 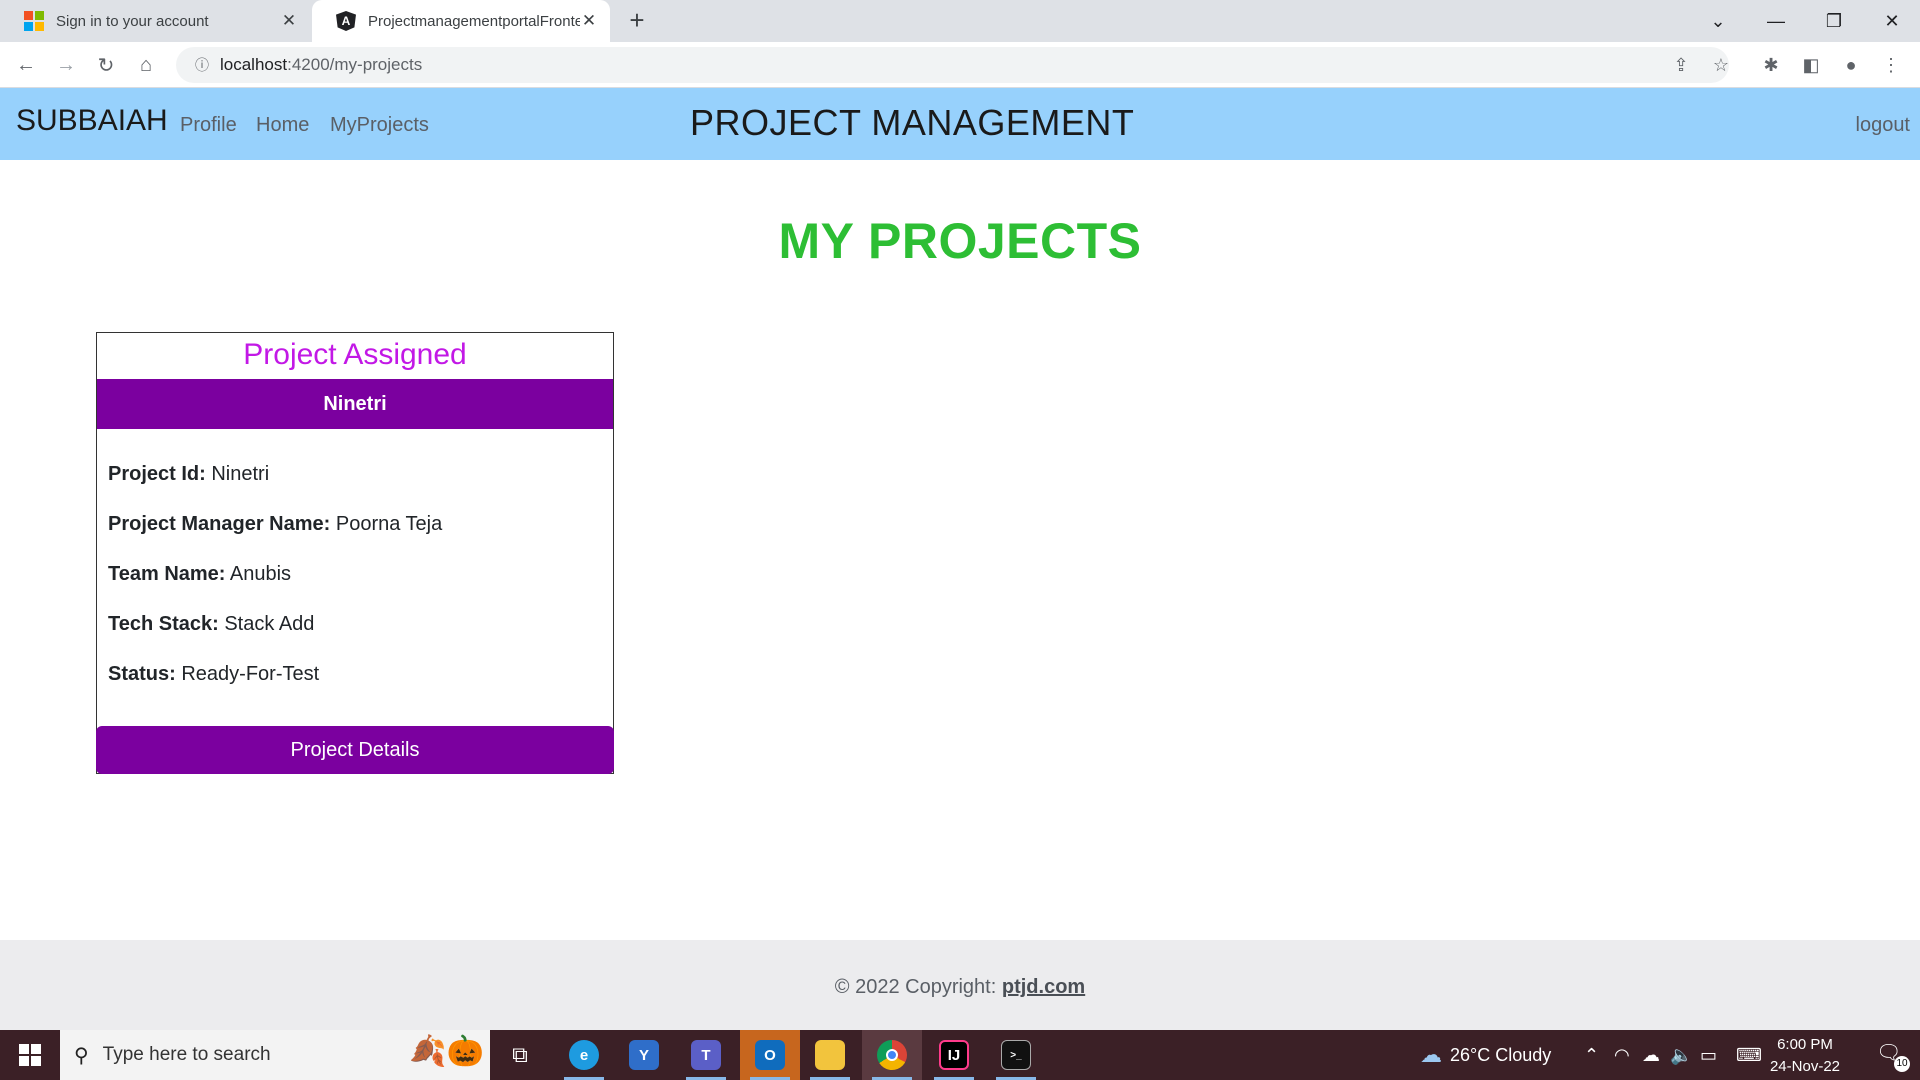 What do you see at coordinates (474, 21) in the screenshot?
I see `tab-title: ProjectmanagementportalFronte` at bounding box center [474, 21].